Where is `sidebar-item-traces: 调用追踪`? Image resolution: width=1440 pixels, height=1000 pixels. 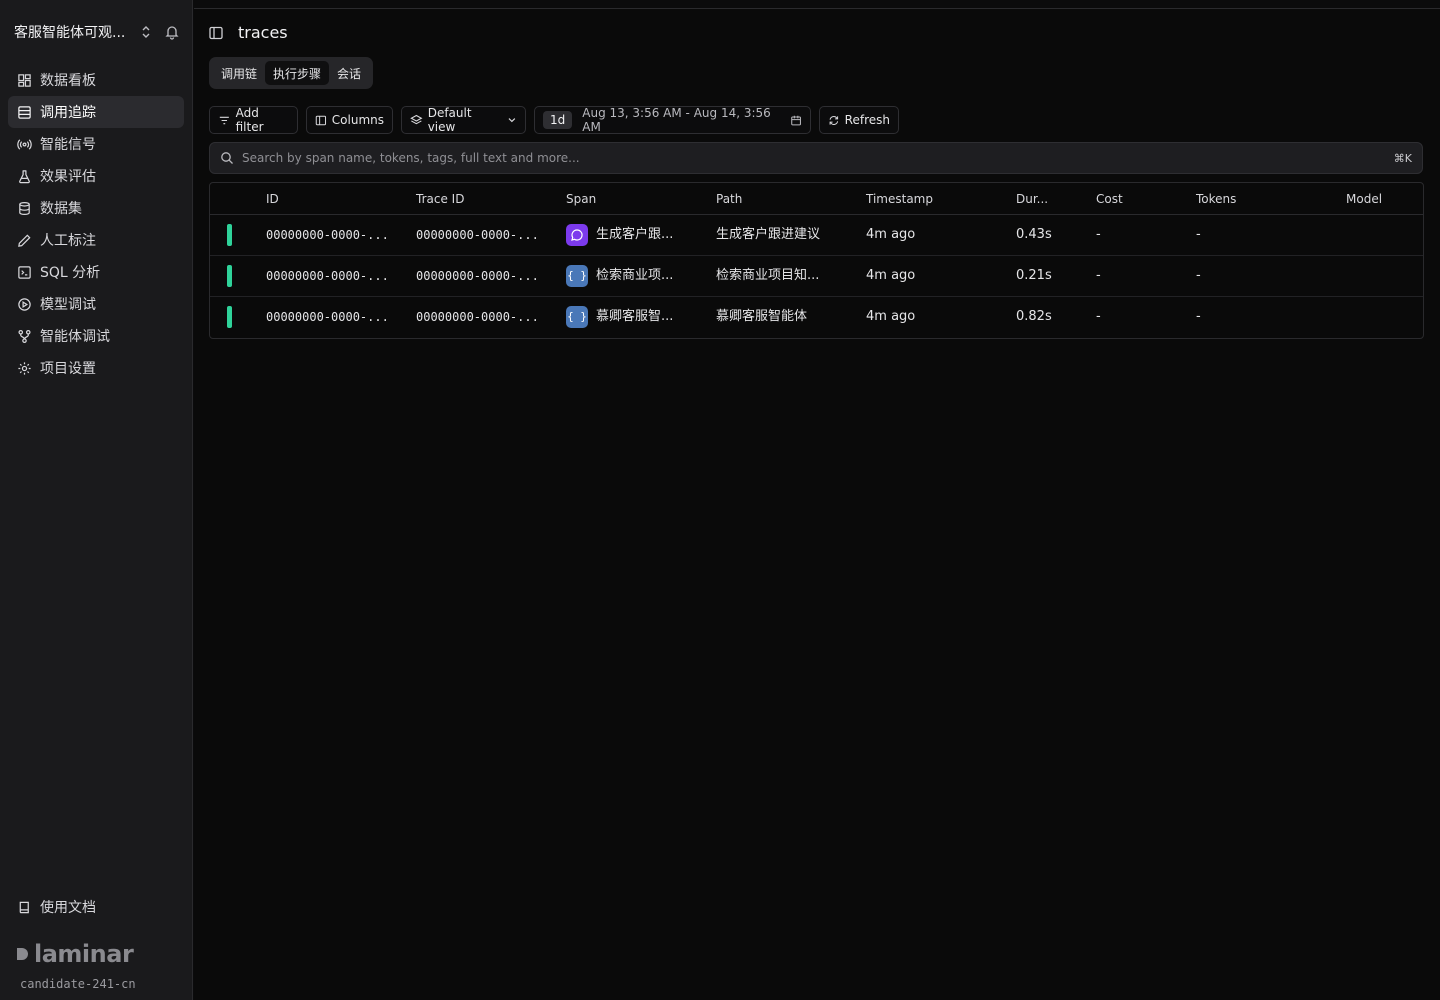 sidebar-item-traces: 调用追踪 is located at coordinates (96, 112).